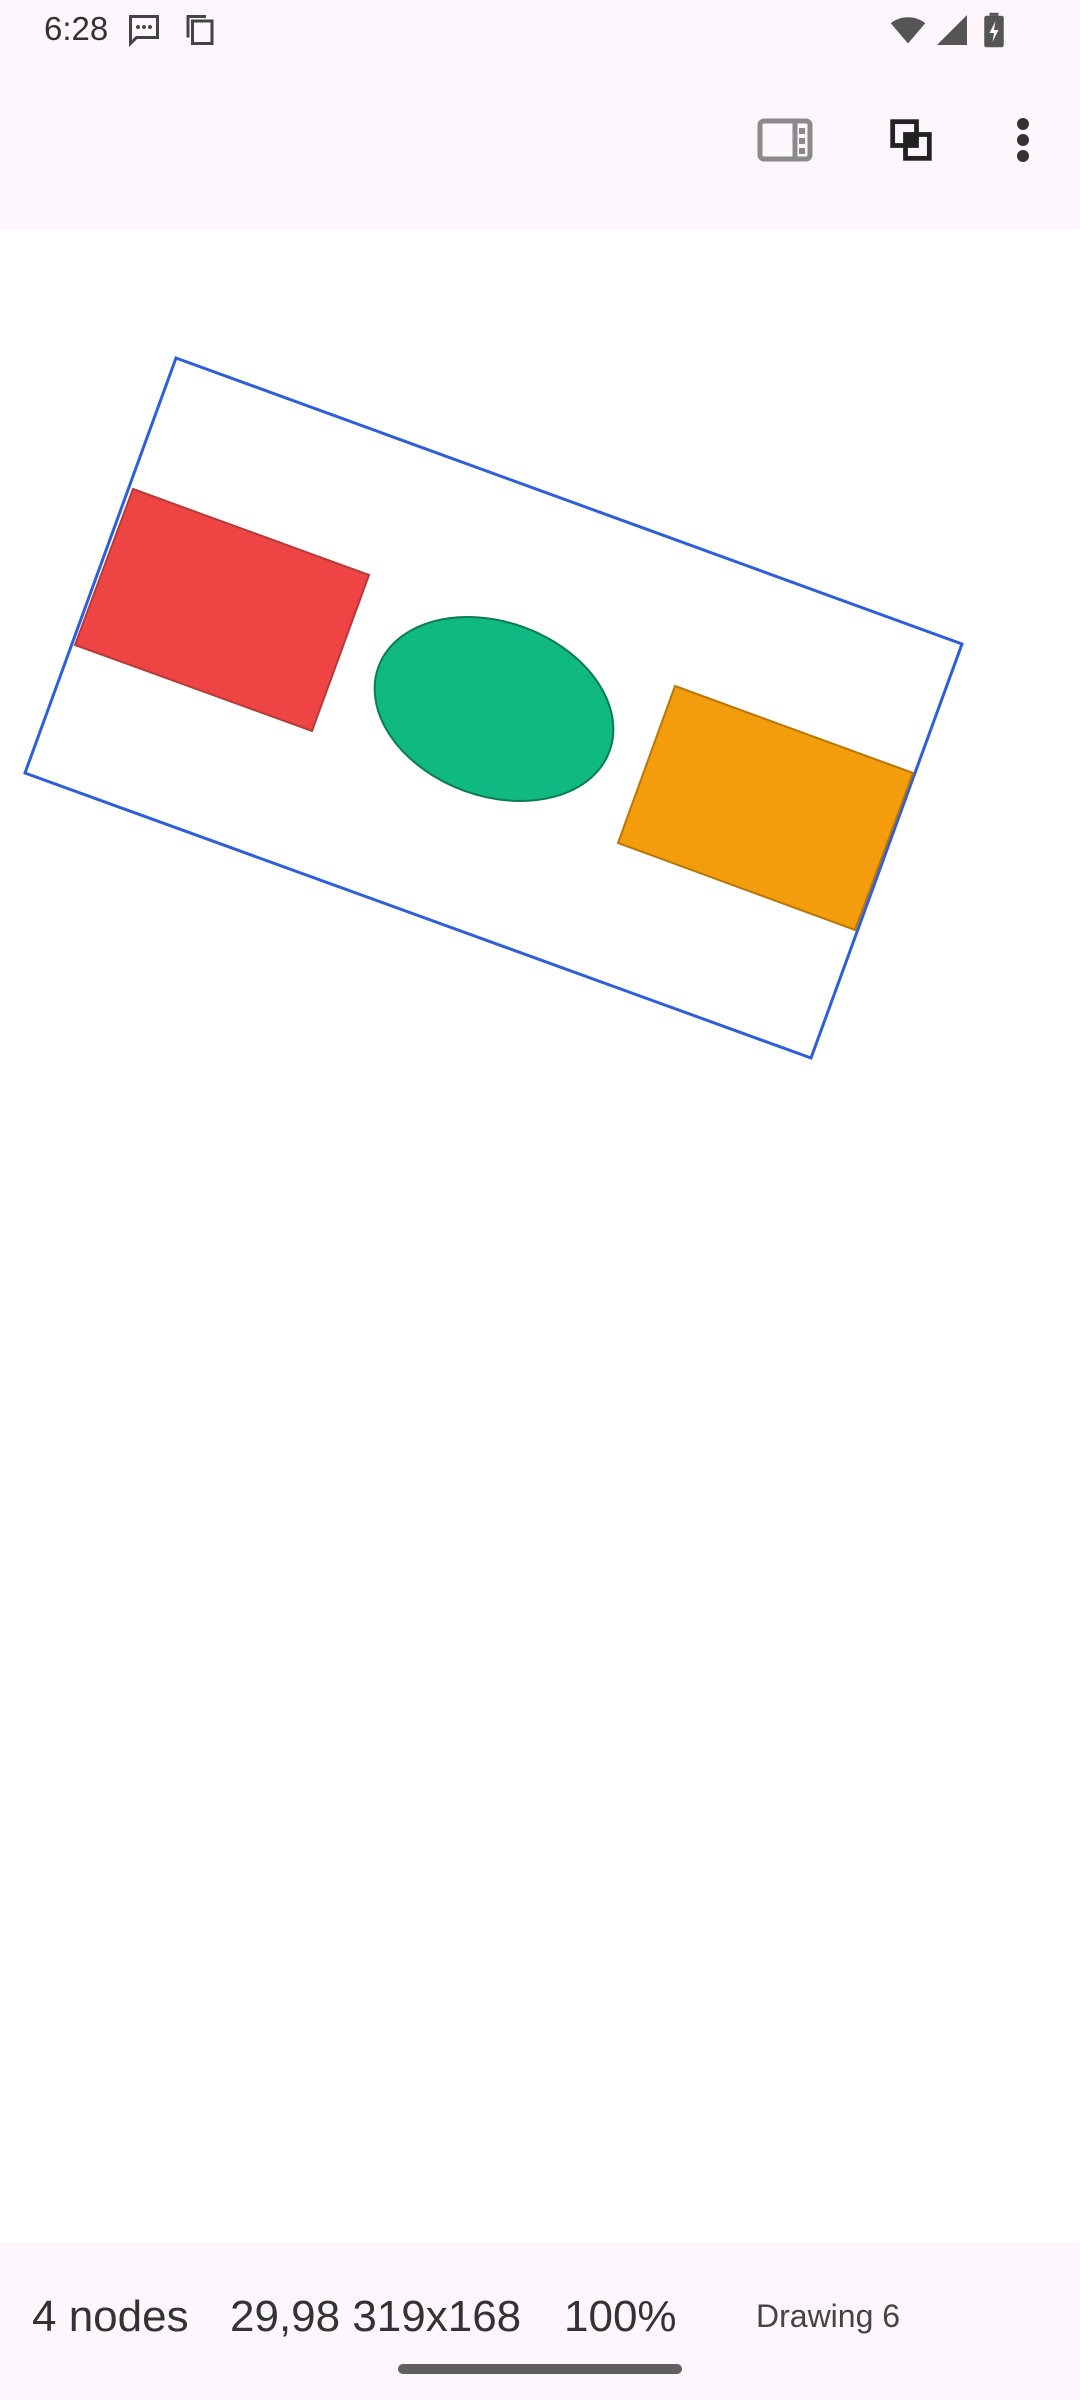 This screenshot has width=1080, height=2400. I want to click on zoom-level: 100%, so click(620, 2316).